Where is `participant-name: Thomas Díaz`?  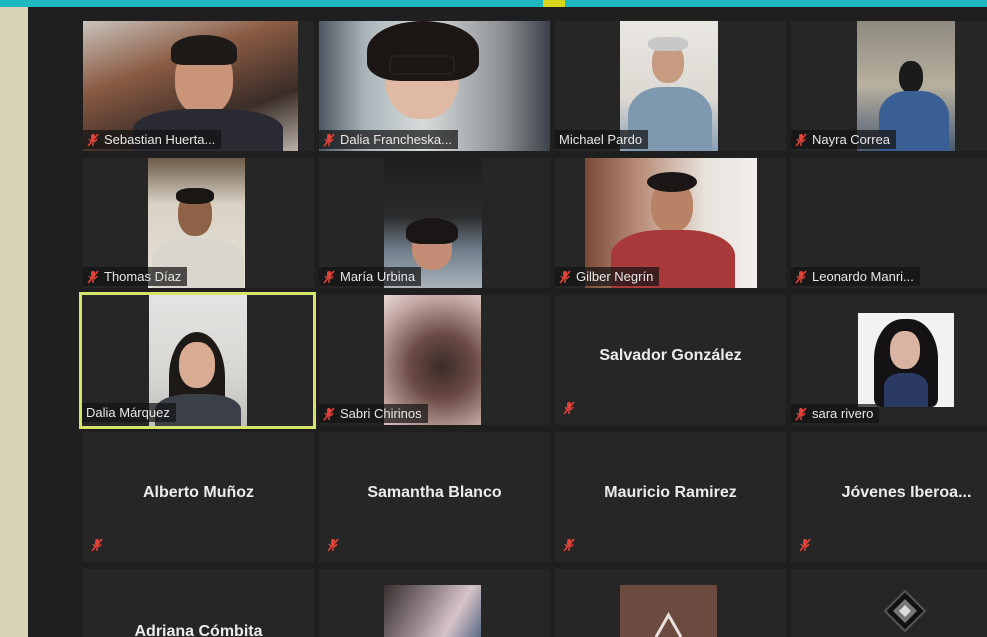
participant-name: Thomas Díaz is located at coordinates (143, 276).